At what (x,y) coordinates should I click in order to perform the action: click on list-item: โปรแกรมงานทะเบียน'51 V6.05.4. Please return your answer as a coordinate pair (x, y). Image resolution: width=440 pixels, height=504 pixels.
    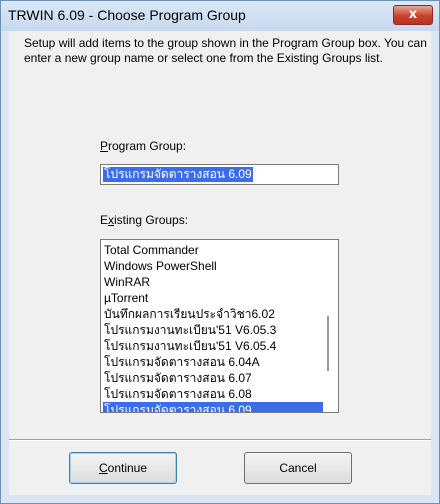
    Looking at the image, I should click on (189, 346).